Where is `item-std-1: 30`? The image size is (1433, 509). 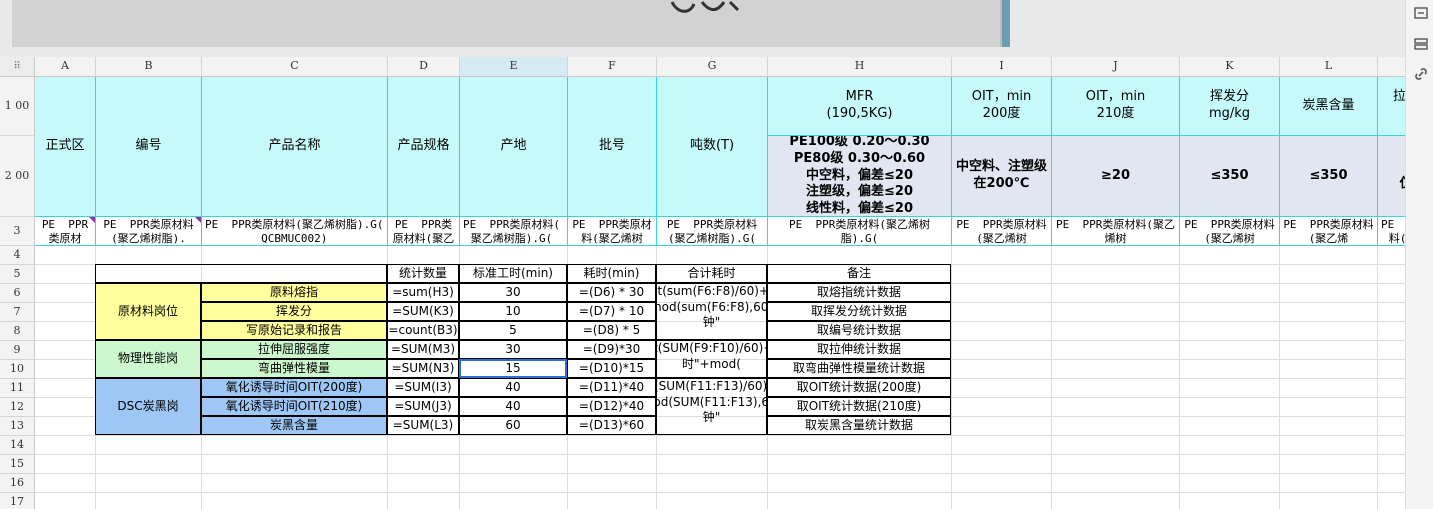
item-std-1: 30 is located at coordinates (513, 292).